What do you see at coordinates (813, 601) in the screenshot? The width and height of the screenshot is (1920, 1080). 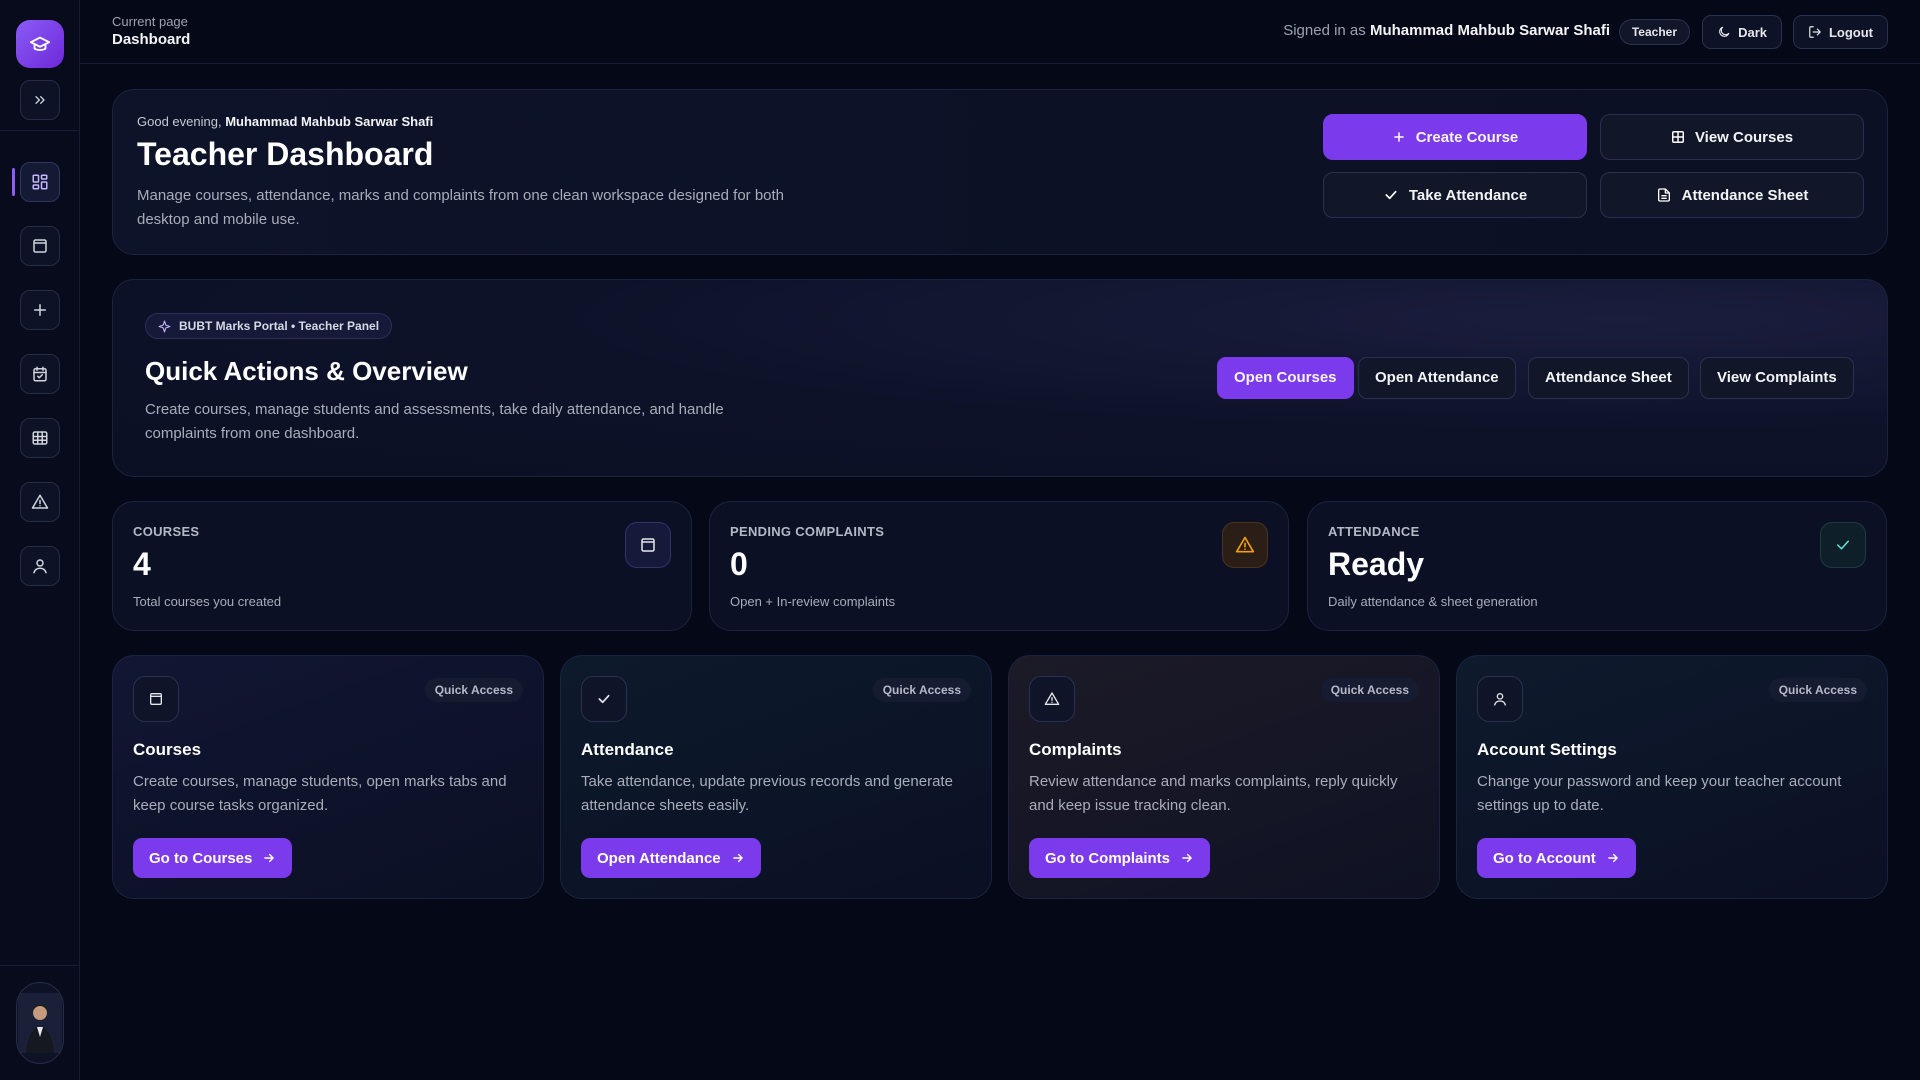 I see `stat-subtitle: Open + In-review complaints` at bounding box center [813, 601].